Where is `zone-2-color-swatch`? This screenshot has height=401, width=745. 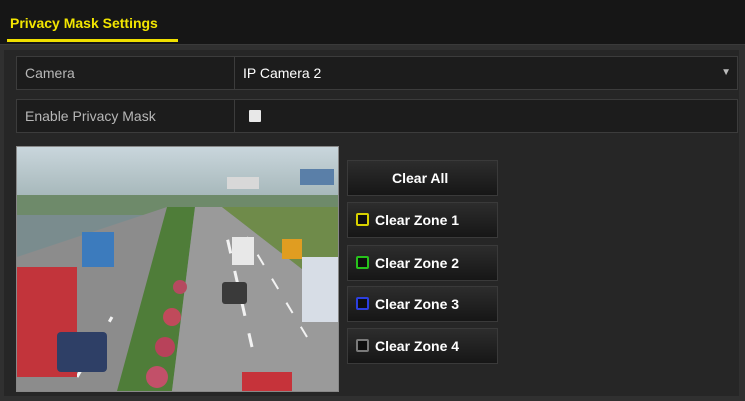
zone-2-color-swatch is located at coordinates (362, 262).